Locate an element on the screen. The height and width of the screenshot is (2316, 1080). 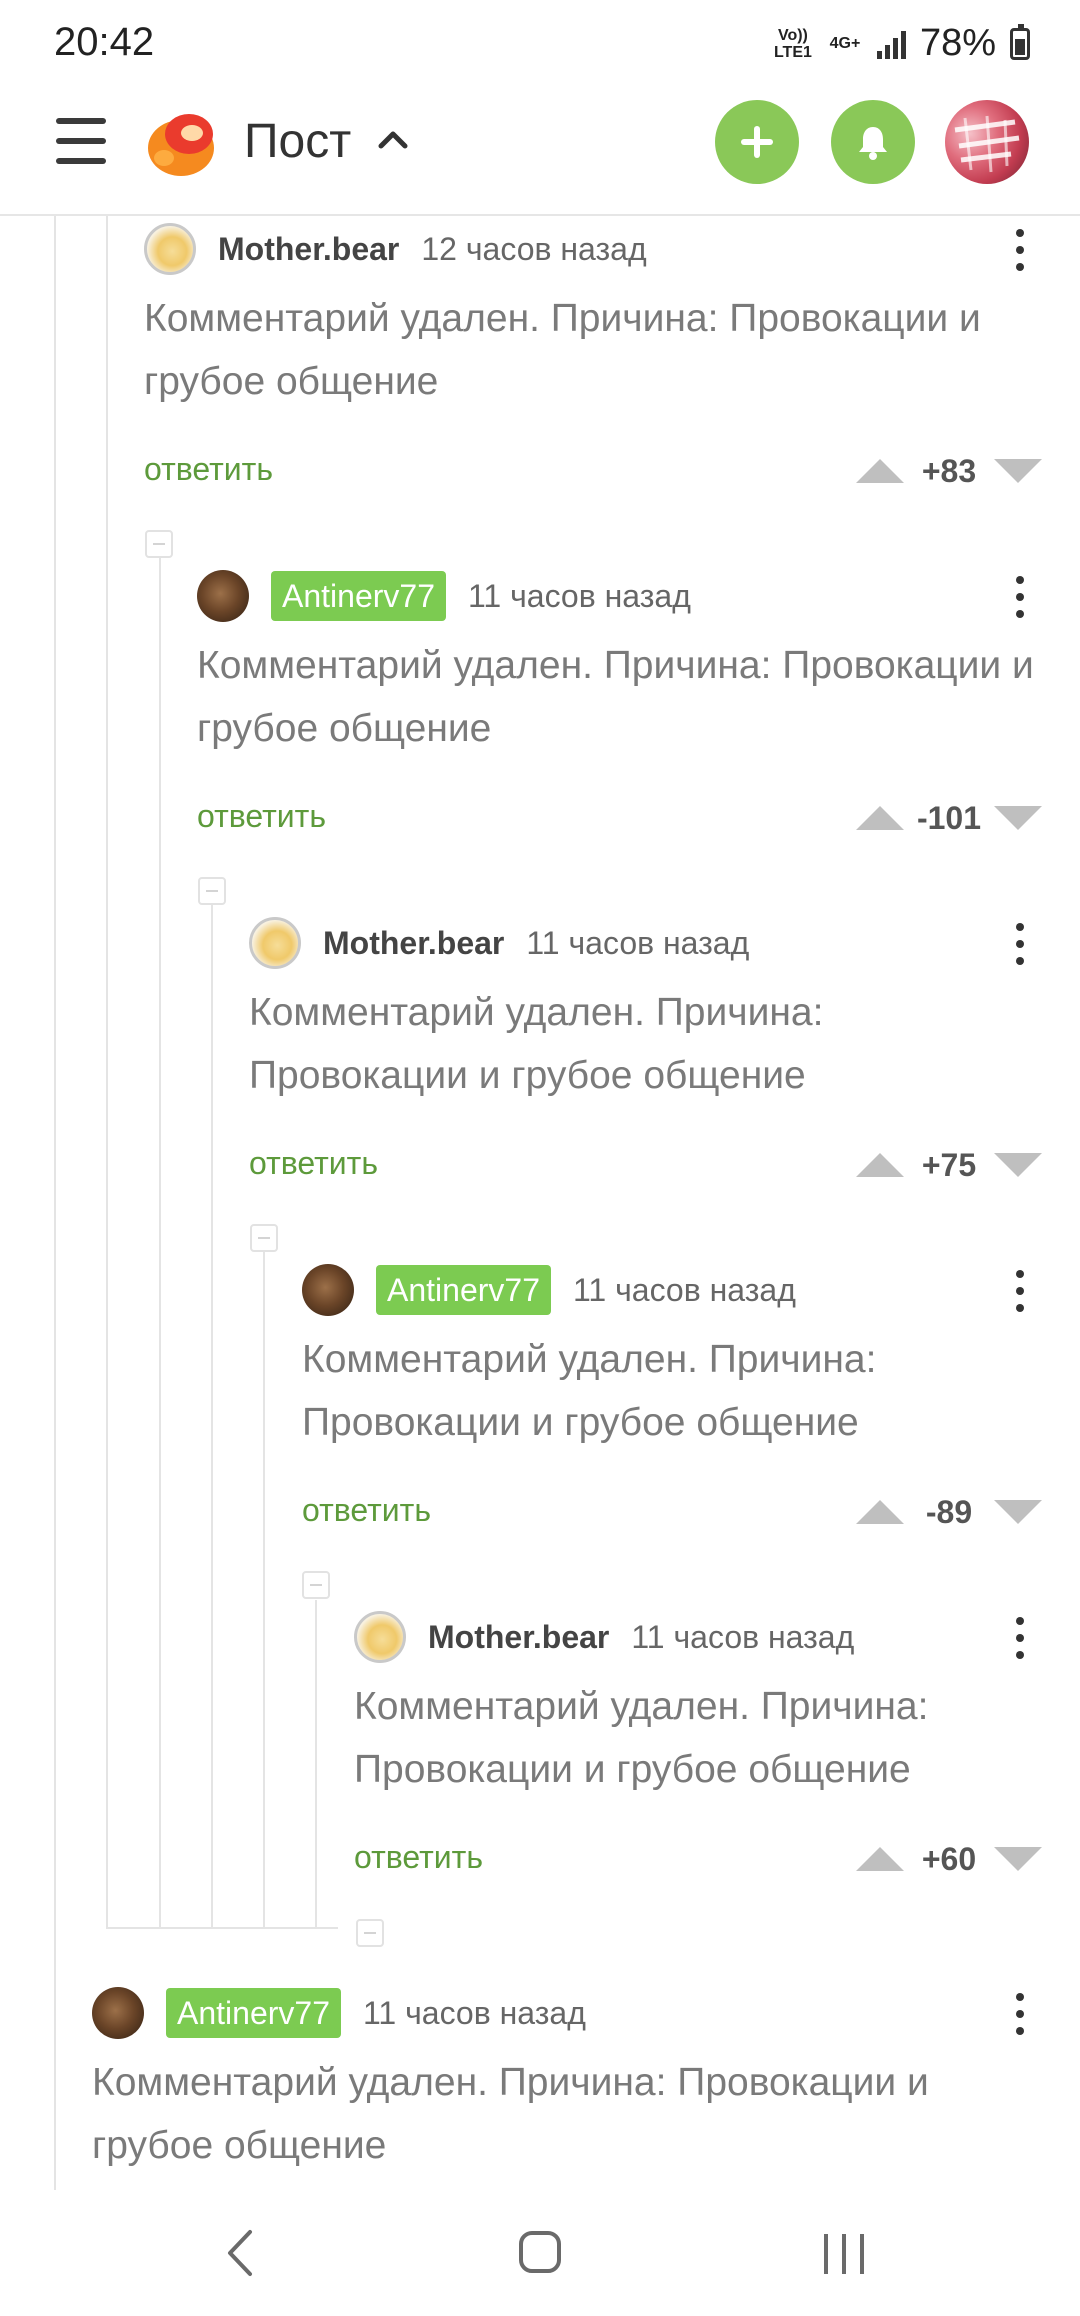
comment-score: -89 is located at coordinates (949, 1511).